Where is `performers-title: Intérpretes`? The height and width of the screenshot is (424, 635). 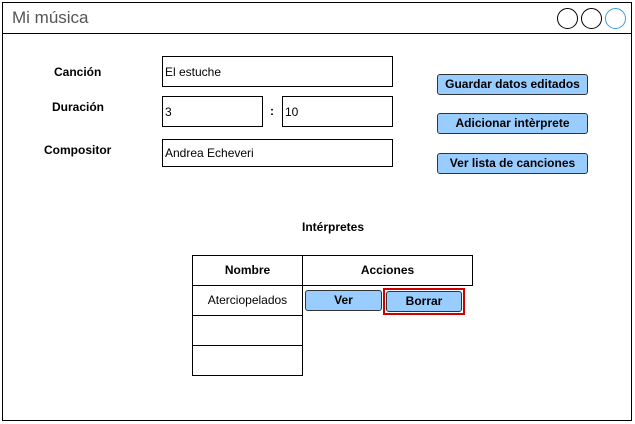 performers-title: Intérpretes is located at coordinates (333, 227).